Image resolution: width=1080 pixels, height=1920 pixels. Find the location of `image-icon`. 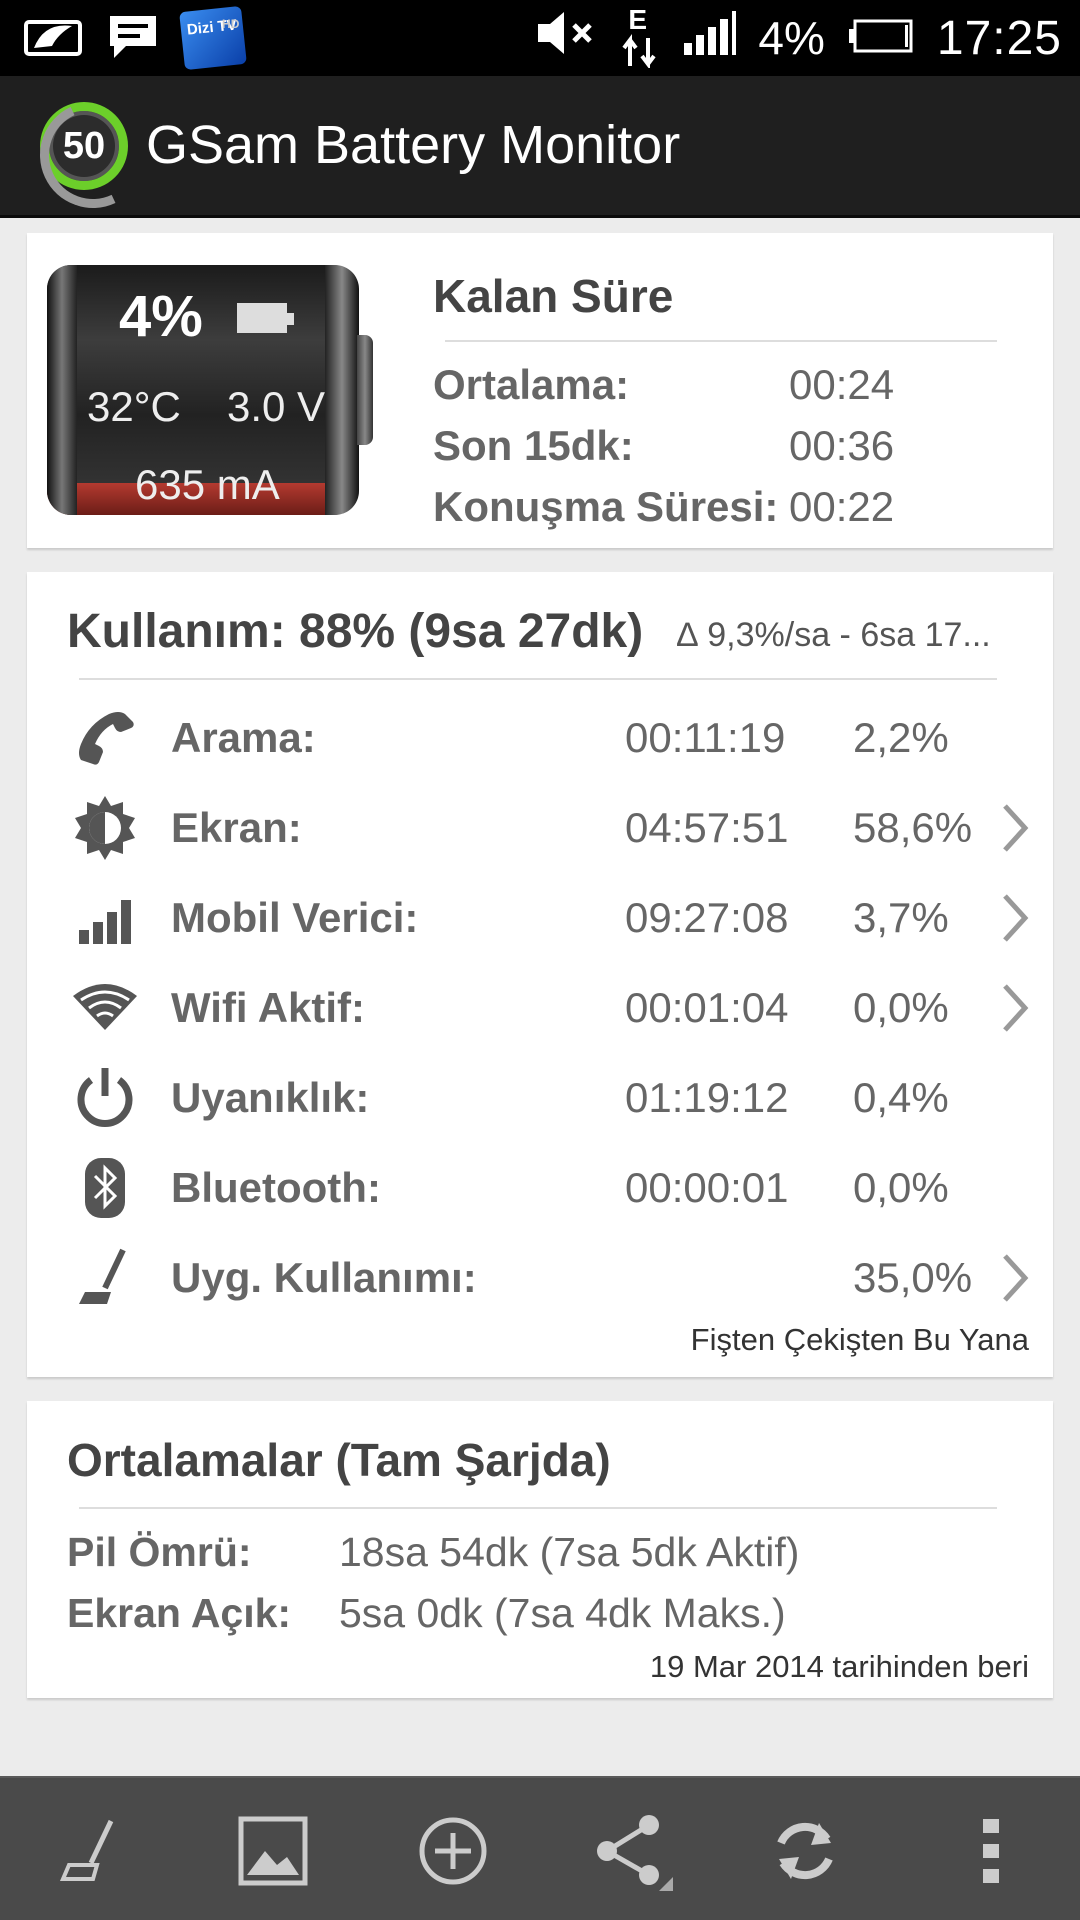

image-icon is located at coordinates (273, 1853).